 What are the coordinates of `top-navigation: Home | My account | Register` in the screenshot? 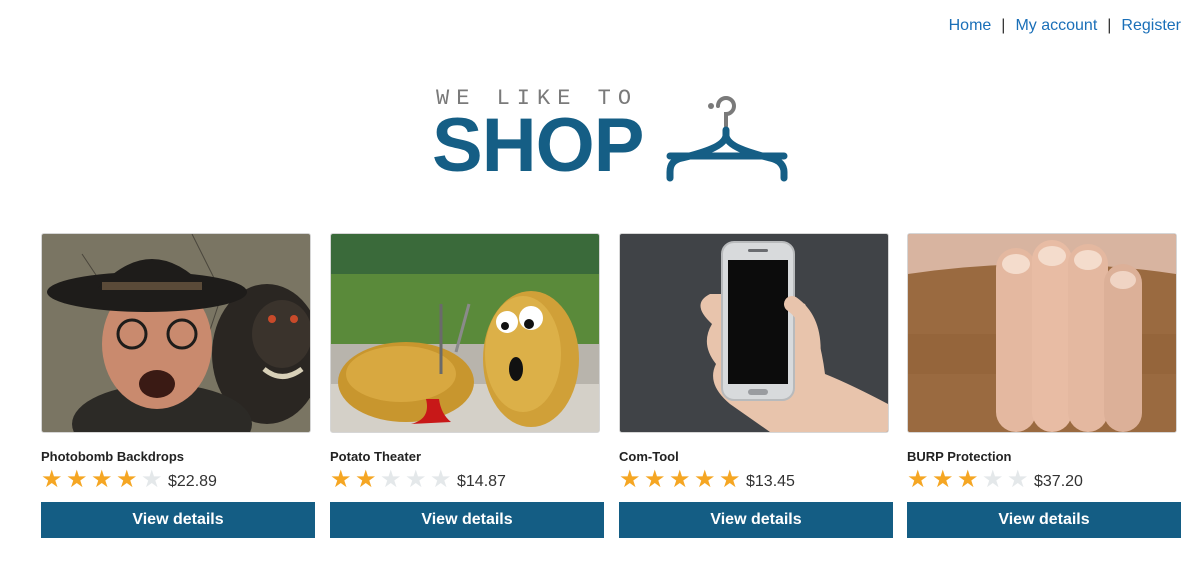 It's located at (1065, 26).